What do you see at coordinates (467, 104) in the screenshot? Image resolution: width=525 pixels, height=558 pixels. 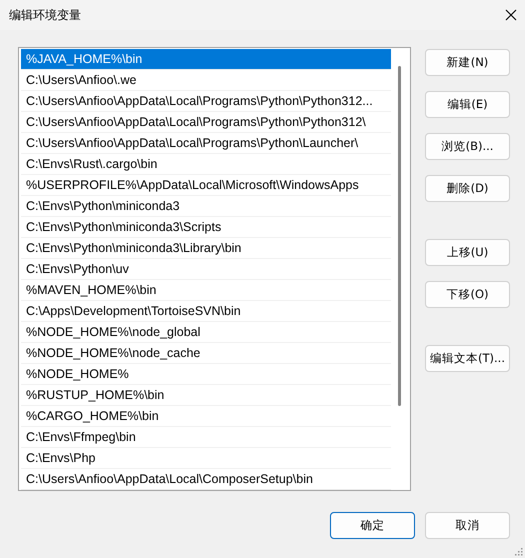 I see `action-button: 编辑(E)` at bounding box center [467, 104].